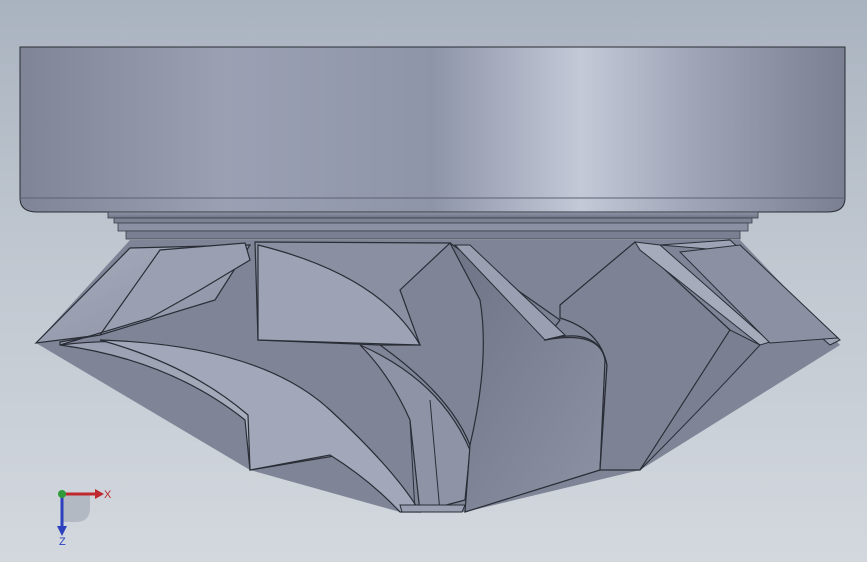  Describe the element at coordinates (76, 508) in the screenshot. I see `triad-plane-shadow` at that location.